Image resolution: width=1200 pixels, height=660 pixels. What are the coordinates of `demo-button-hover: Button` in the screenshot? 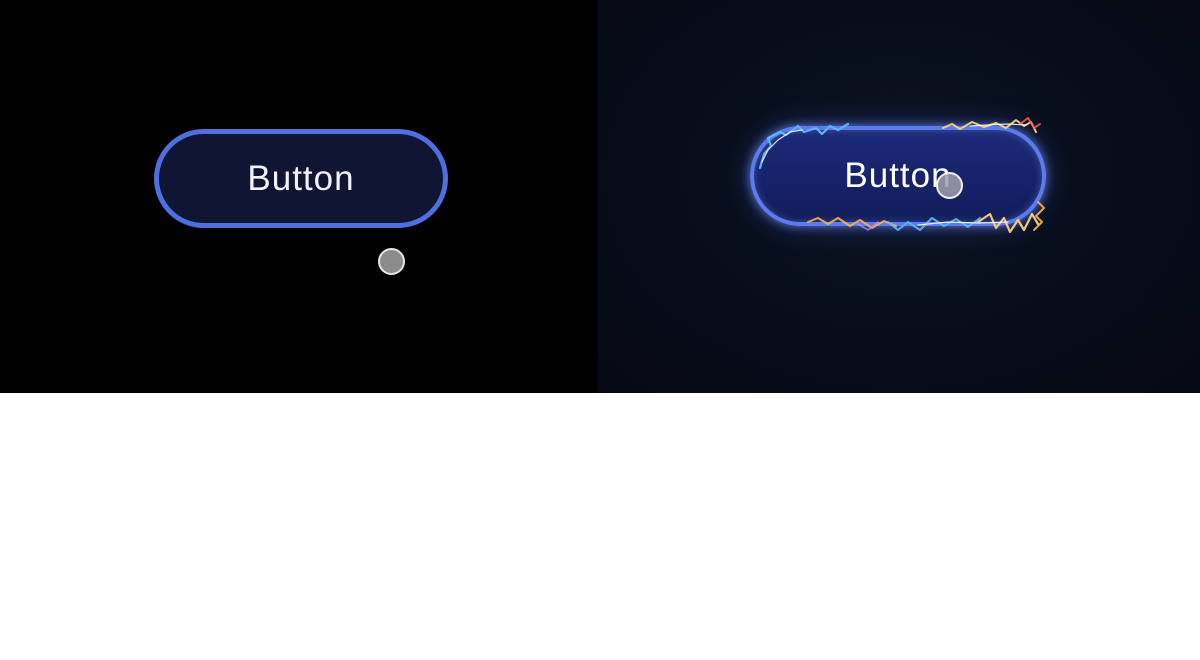 It's located at (898, 176).